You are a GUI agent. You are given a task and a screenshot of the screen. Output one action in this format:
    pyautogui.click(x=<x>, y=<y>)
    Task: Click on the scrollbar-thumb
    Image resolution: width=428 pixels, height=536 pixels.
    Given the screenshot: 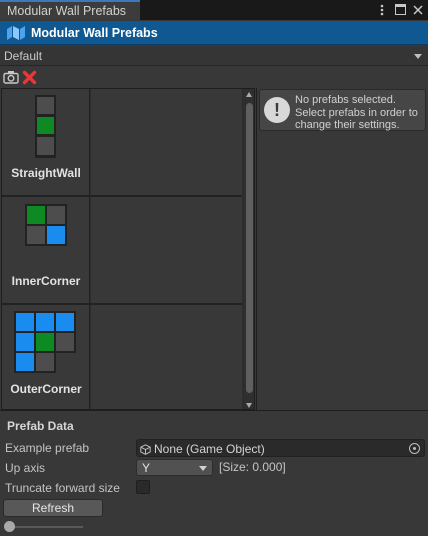 What is the action you would take?
    pyautogui.click(x=249, y=248)
    